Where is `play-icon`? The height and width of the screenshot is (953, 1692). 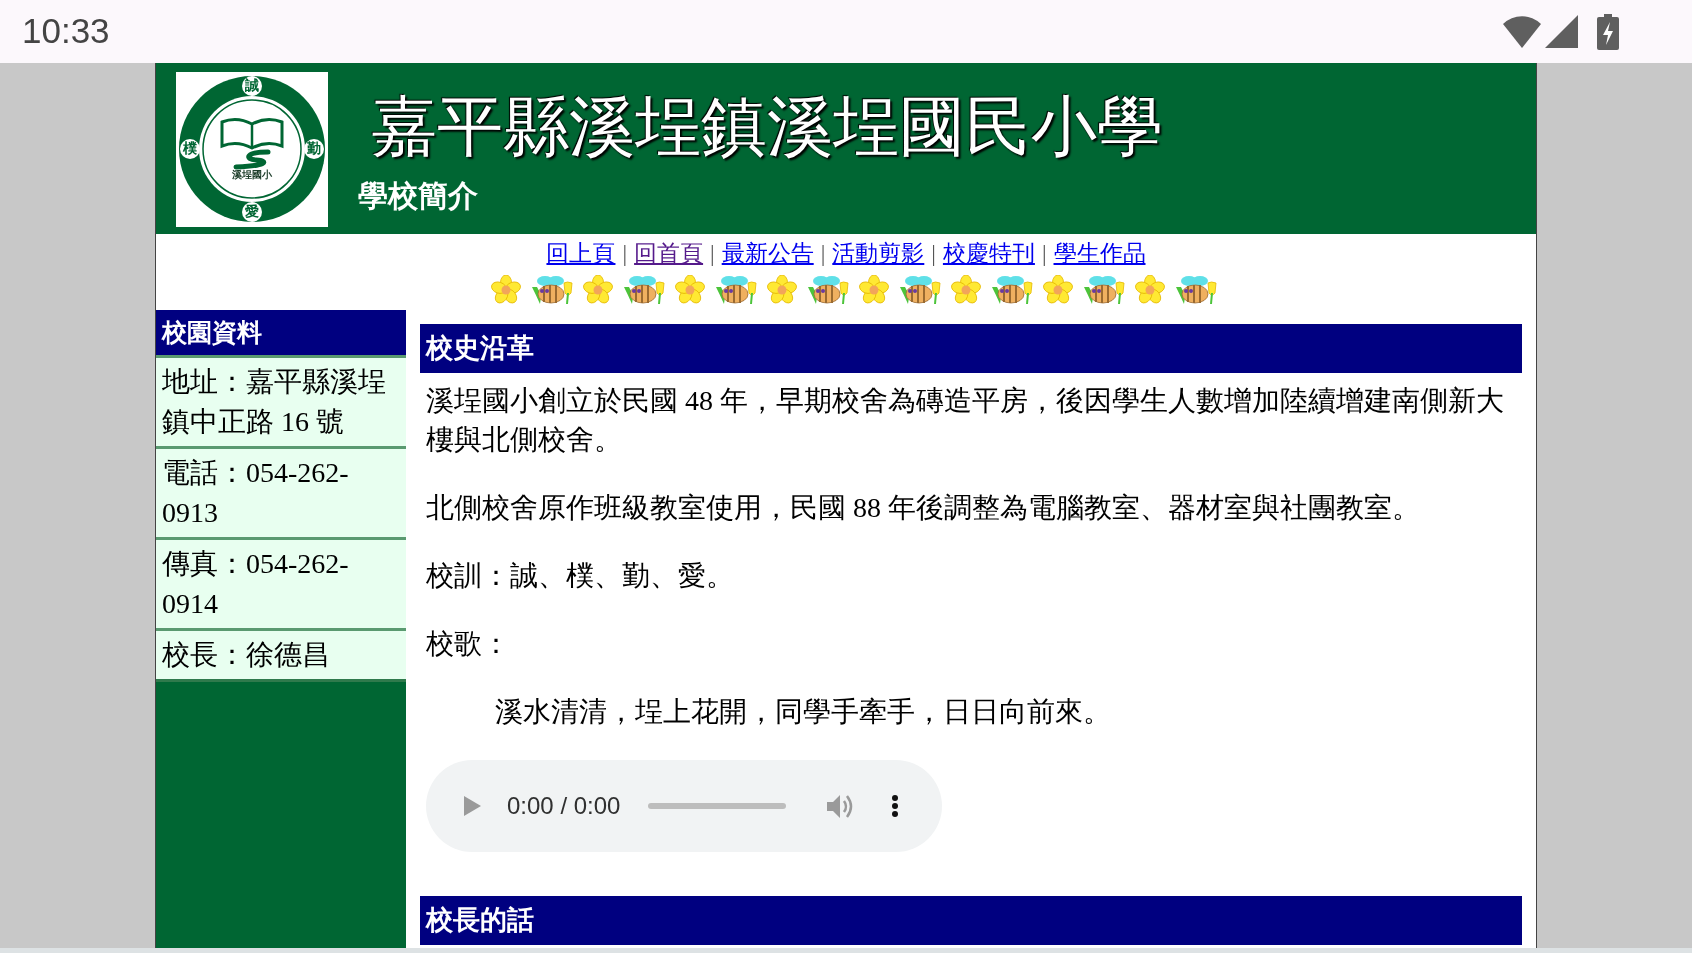
play-icon is located at coordinates (472, 806).